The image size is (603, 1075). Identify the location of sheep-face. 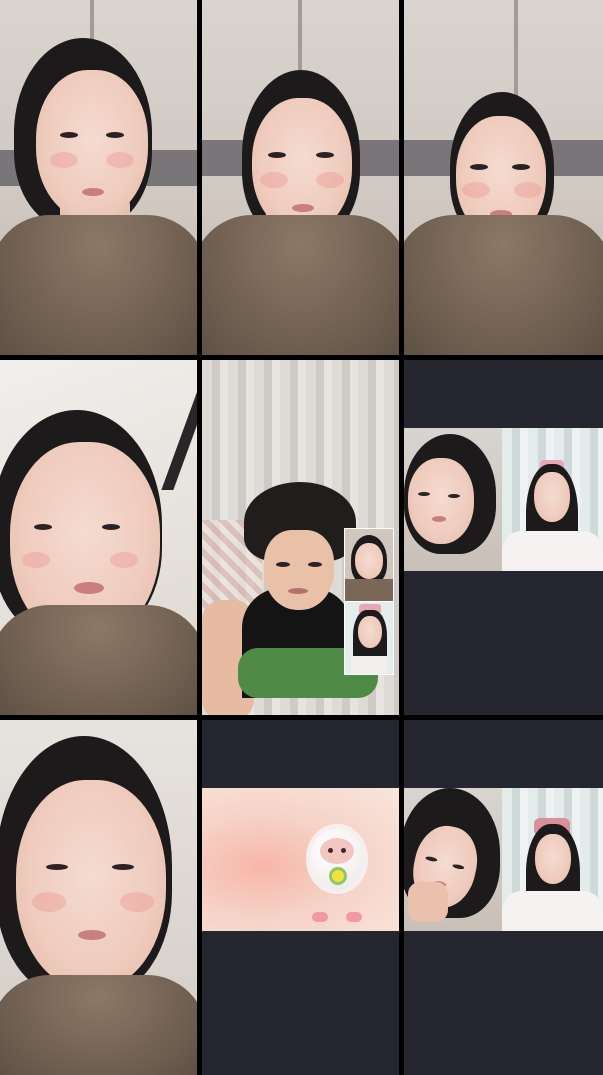
(337, 851).